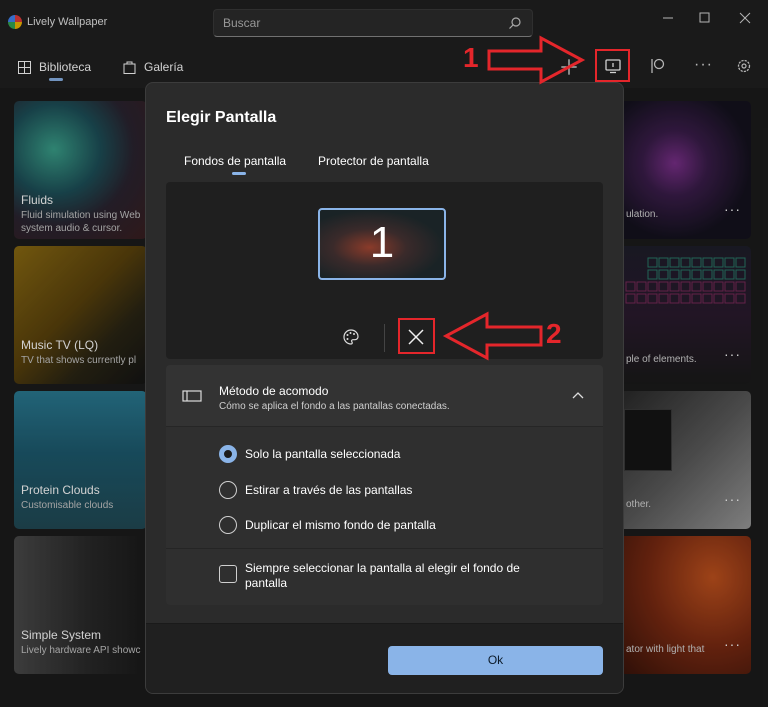  What do you see at coordinates (471, 57) in the screenshot?
I see `annotation-number-1: 1` at bounding box center [471, 57].